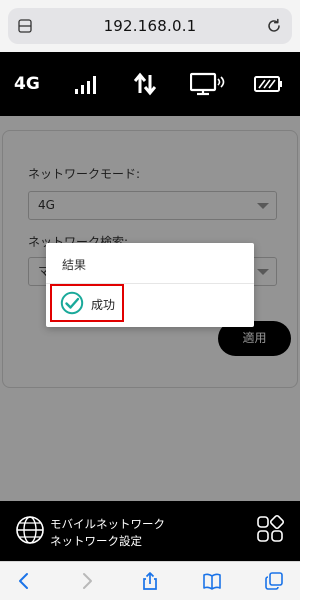  I want to click on browser-address-area: 192.168.0.1, so click(150, 26).